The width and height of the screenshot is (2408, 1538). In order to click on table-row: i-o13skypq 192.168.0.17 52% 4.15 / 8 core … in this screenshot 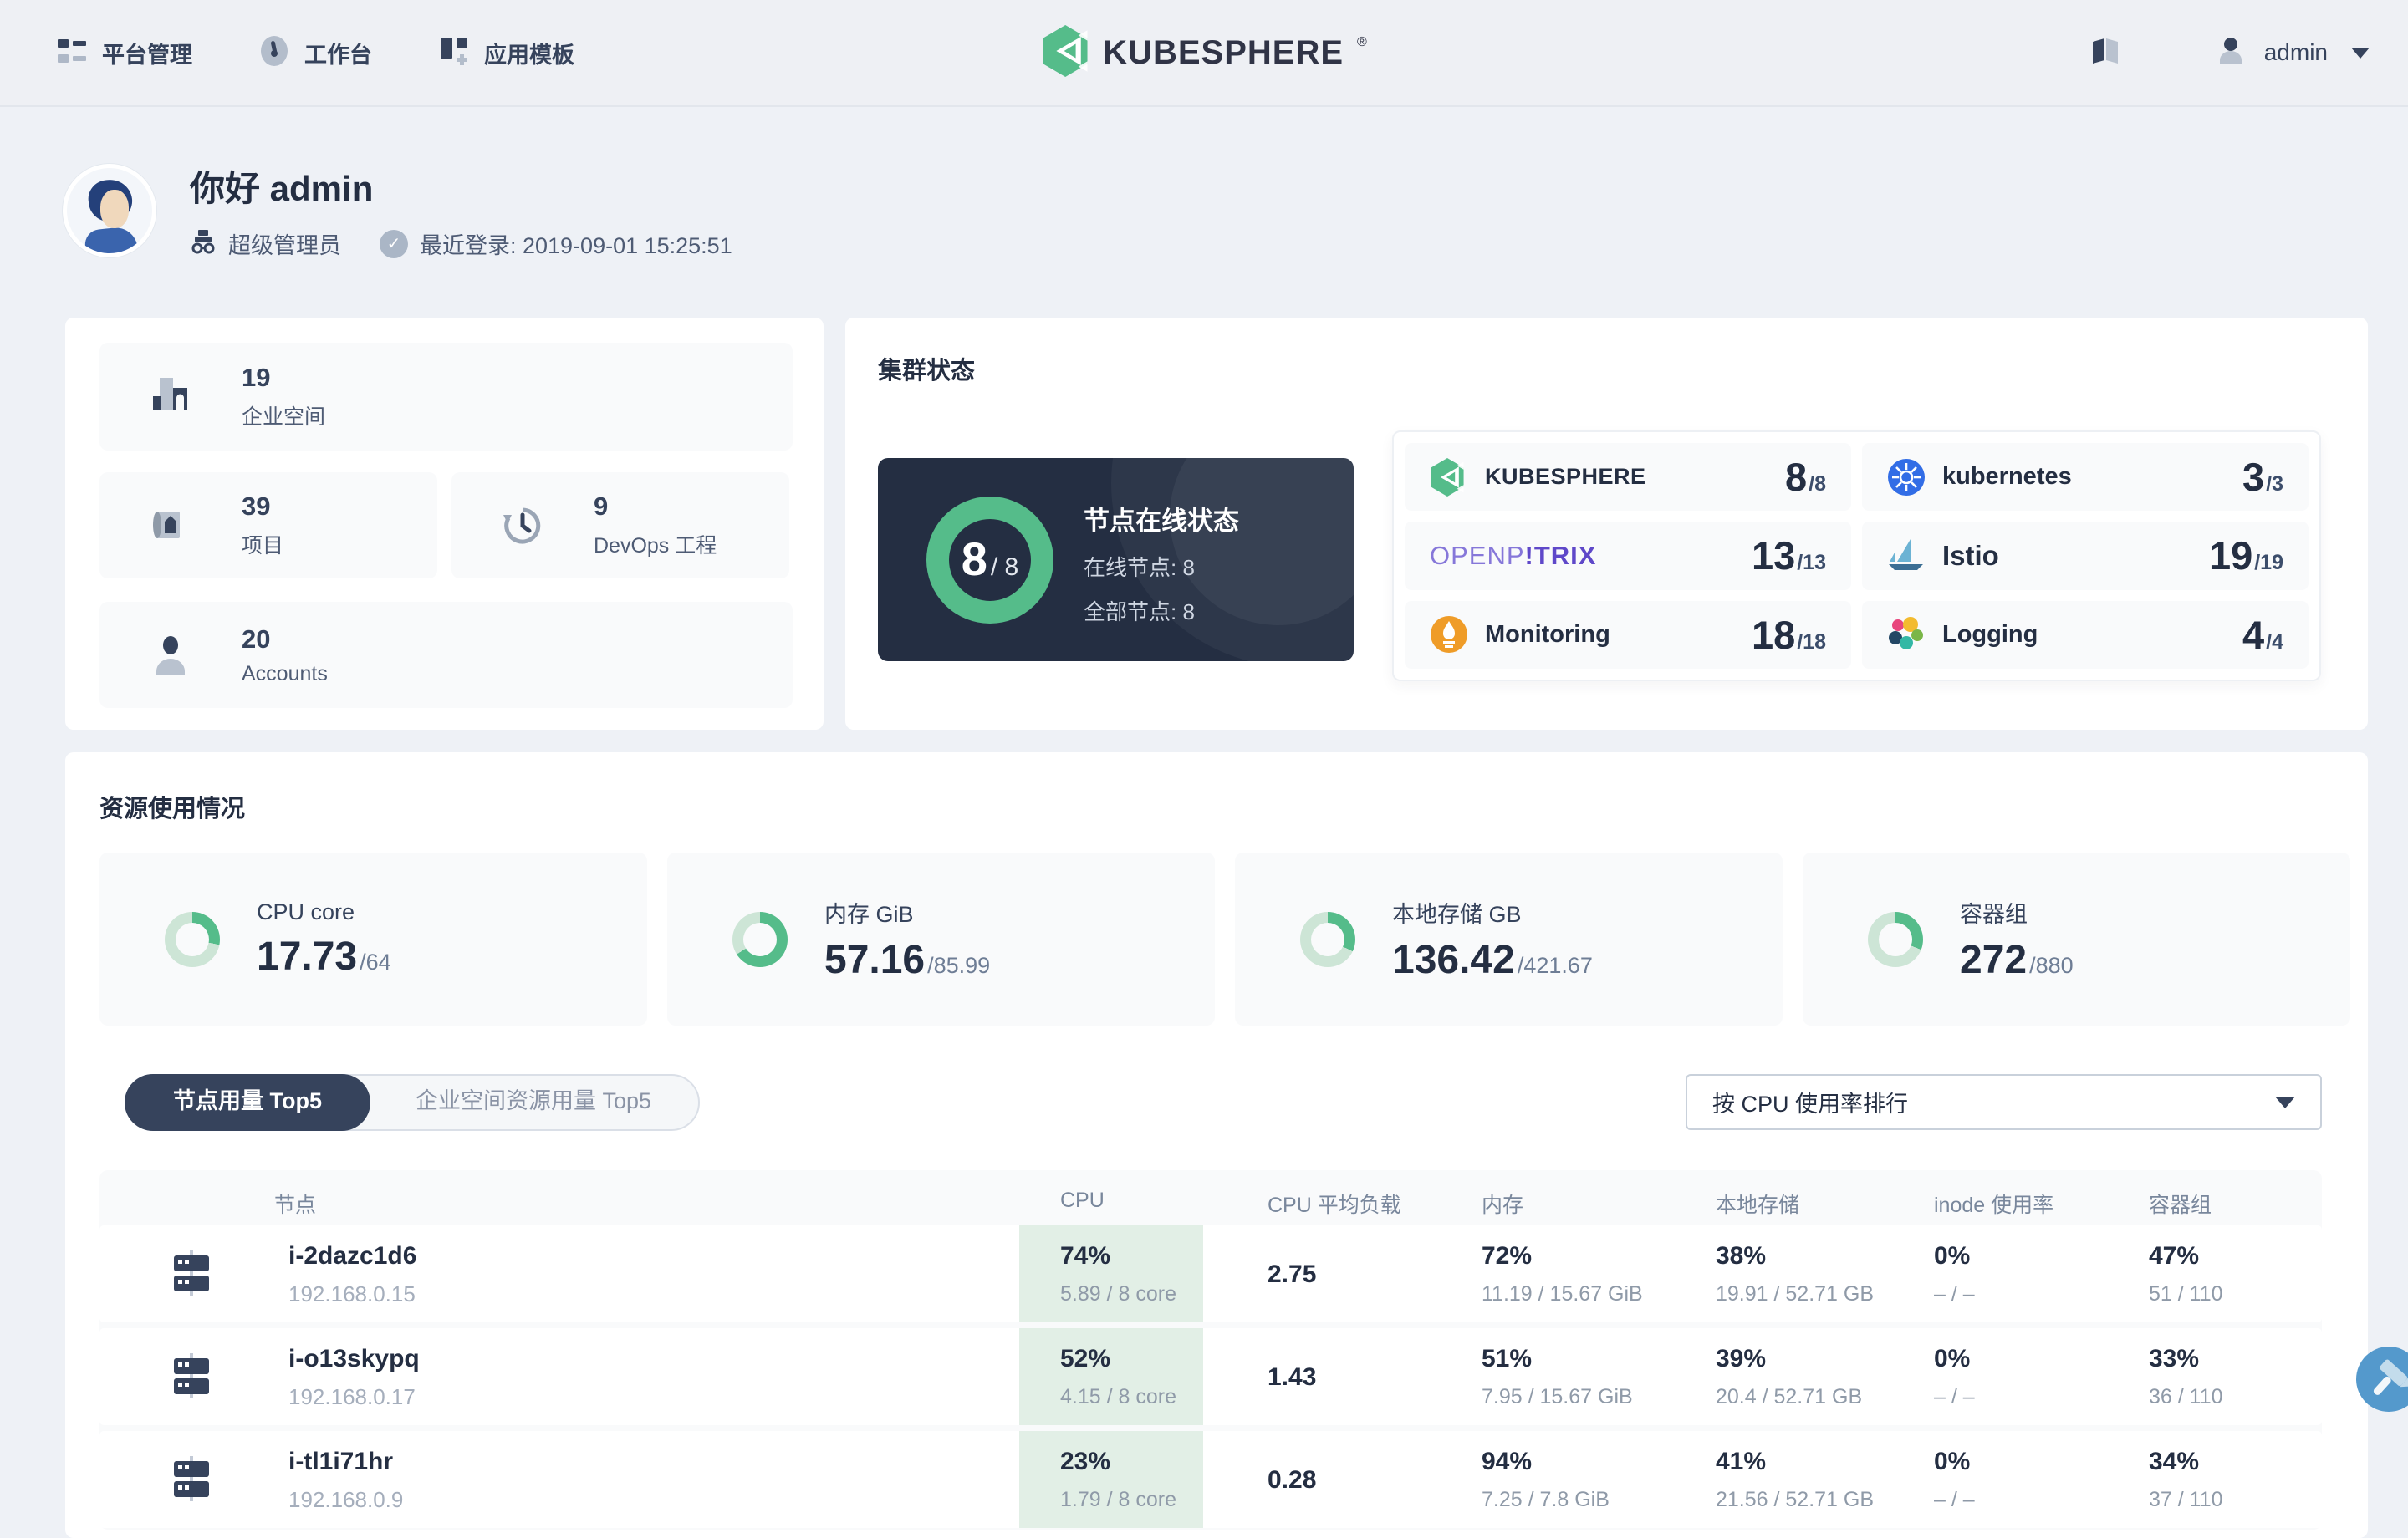, I will do `click(1210, 1377)`.